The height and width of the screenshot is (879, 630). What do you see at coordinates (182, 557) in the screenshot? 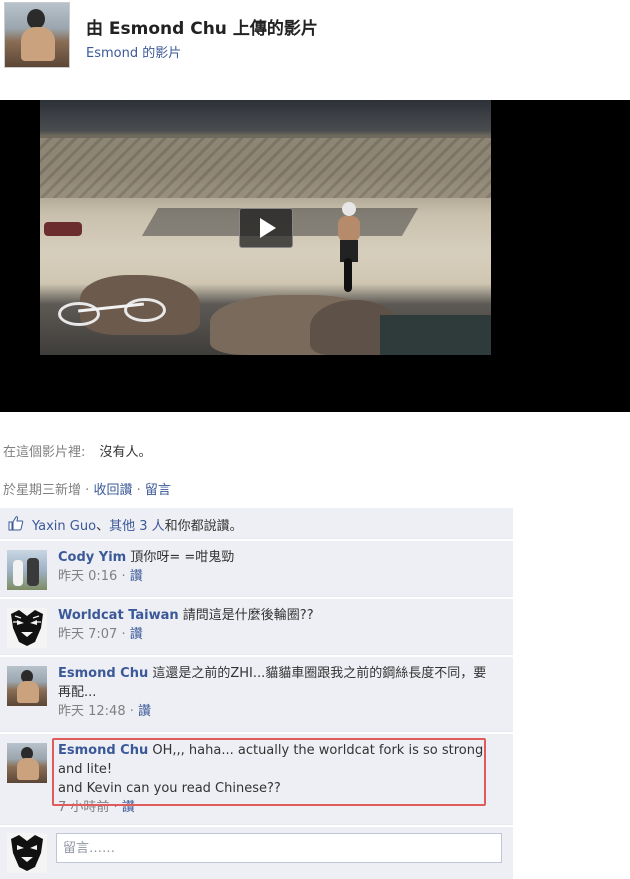
I see `comment-text: 頂你呀= =咁鬼勁` at bounding box center [182, 557].